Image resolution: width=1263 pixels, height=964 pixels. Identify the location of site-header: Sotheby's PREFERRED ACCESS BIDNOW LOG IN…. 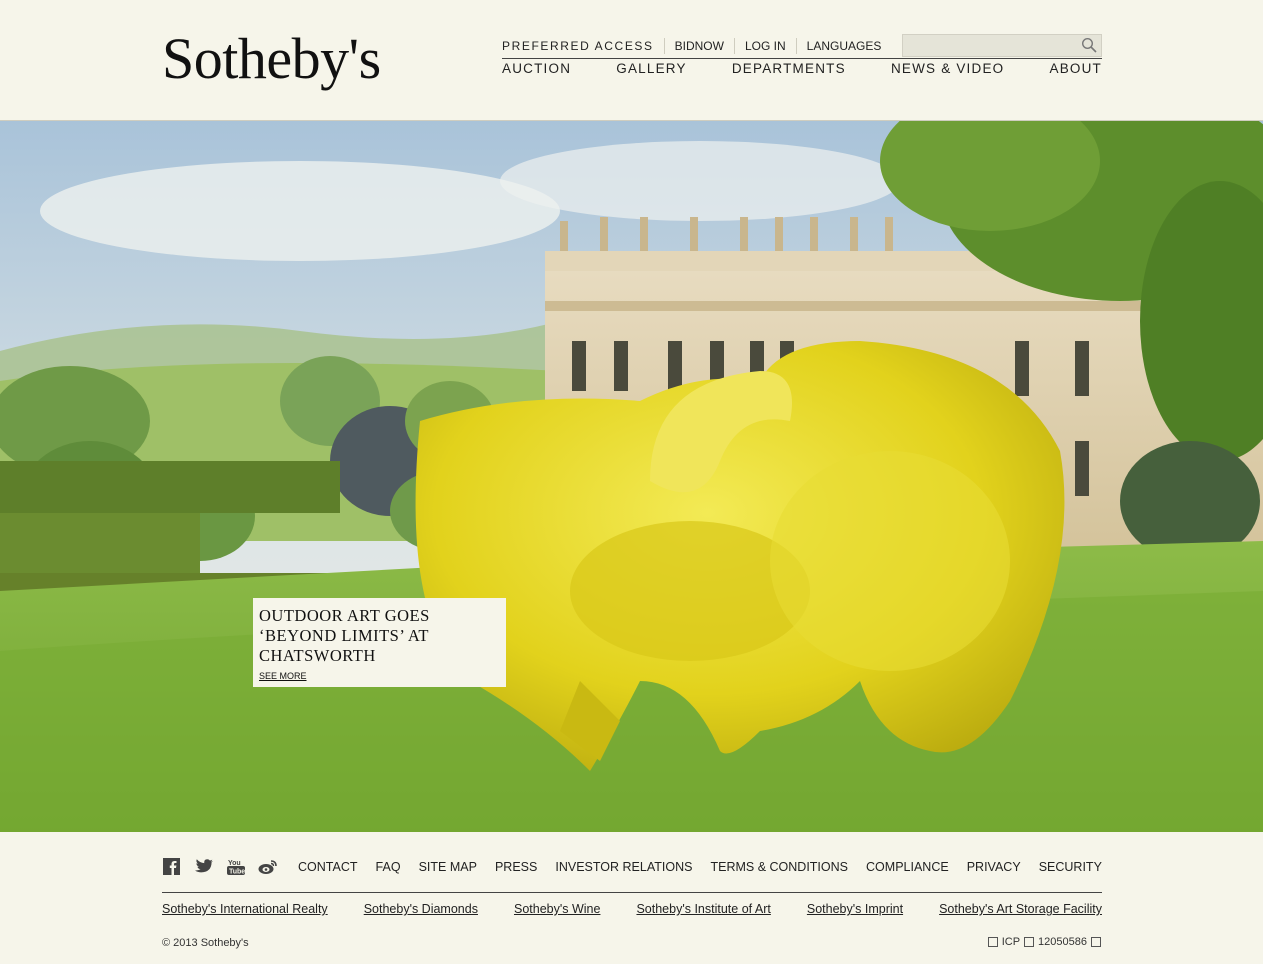
(631, 60).